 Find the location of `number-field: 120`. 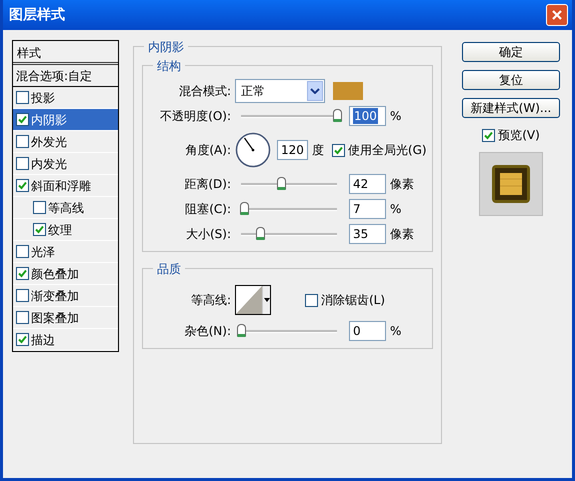

number-field: 120 is located at coordinates (292, 150).